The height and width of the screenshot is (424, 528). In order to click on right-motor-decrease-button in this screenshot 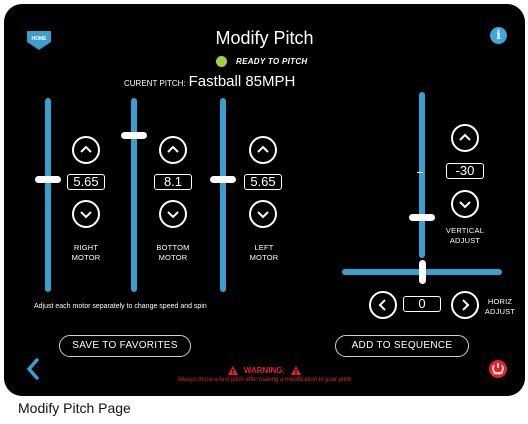, I will do `click(86, 214)`.